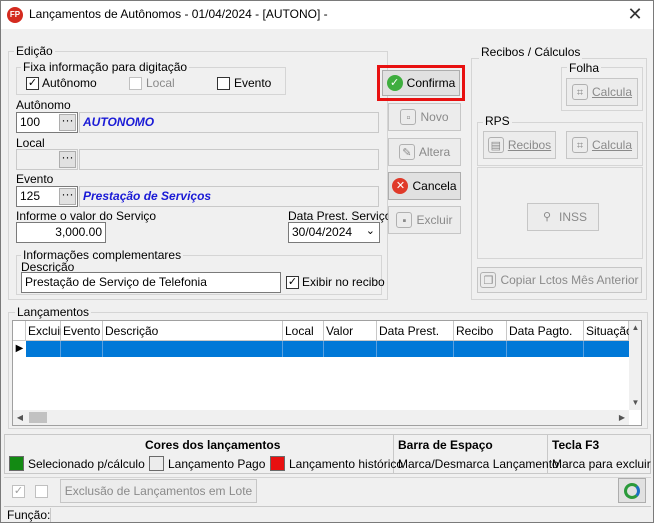 The width and height of the screenshot is (654, 523). Describe the element at coordinates (394, 83) in the screenshot. I see `check-circle-icon: ✓` at that location.